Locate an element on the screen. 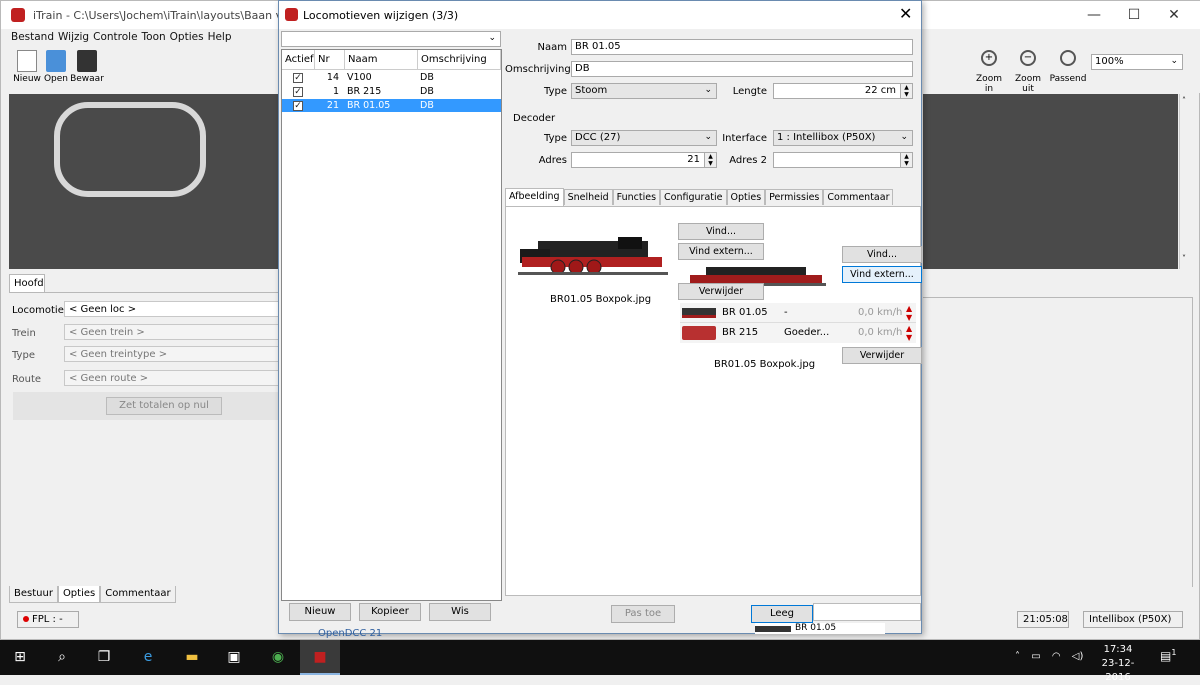 The width and height of the screenshot is (1200, 685). tab-hoofd: Hoofd is located at coordinates (27, 283).